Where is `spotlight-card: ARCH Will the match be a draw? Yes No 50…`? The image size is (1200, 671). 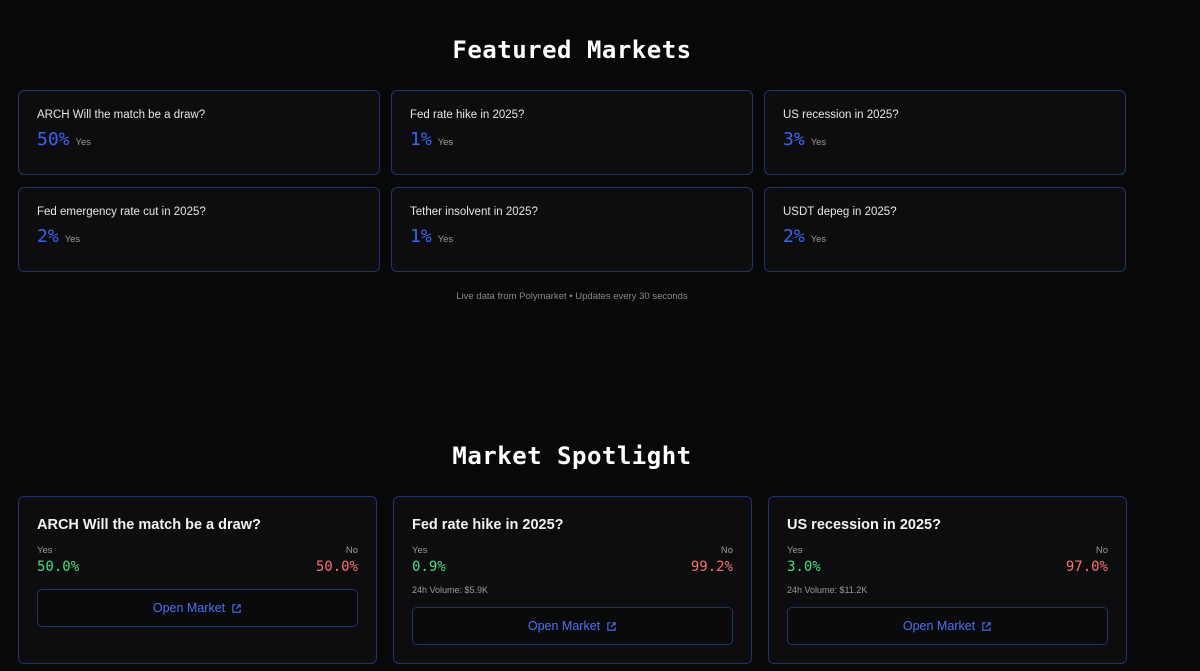 spotlight-card: ARCH Will the match be a draw? Yes No 50… is located at coordinates (197, 580).